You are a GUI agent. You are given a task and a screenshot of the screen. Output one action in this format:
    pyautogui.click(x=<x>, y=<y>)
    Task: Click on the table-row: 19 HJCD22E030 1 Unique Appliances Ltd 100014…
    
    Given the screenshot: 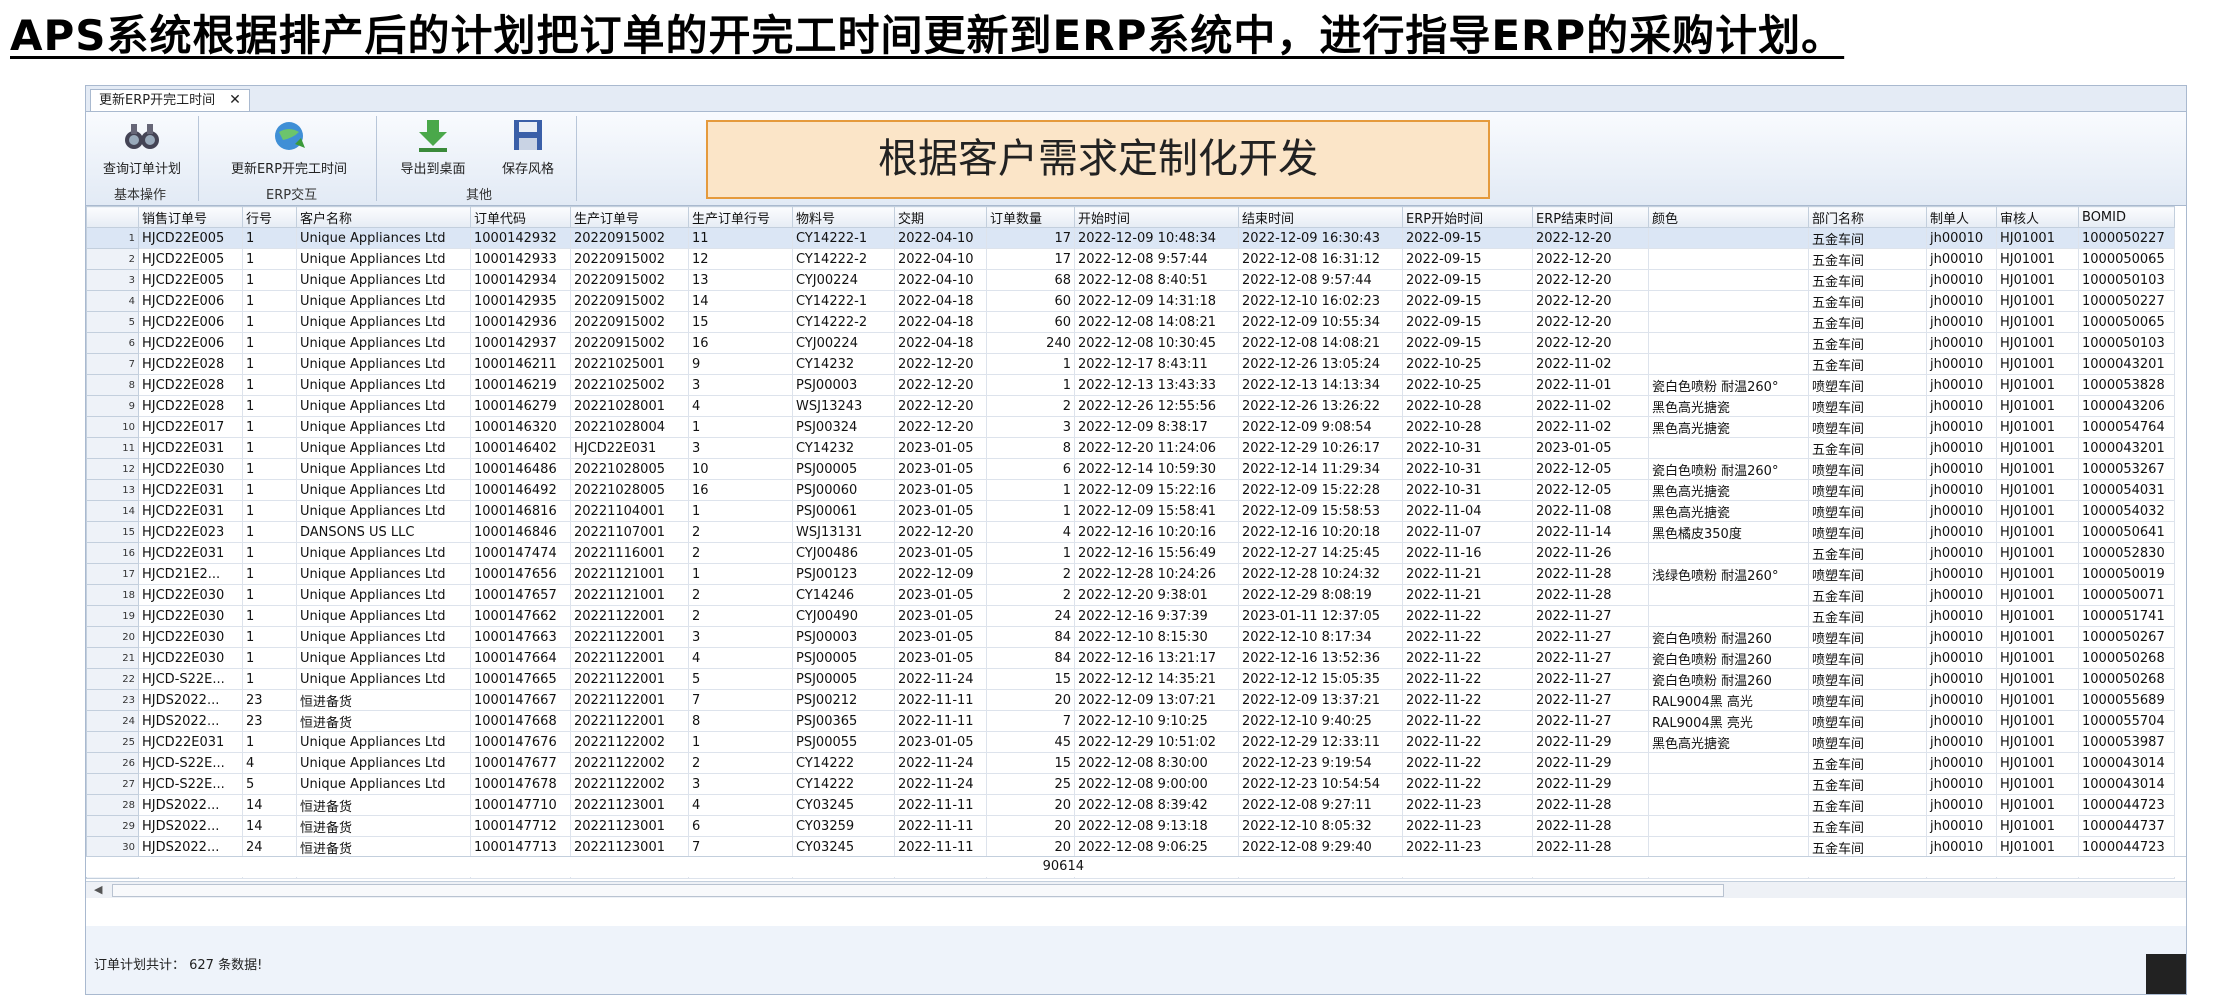 What is the action you would take?
    pyautogui.click(x=1130, y=616)
    